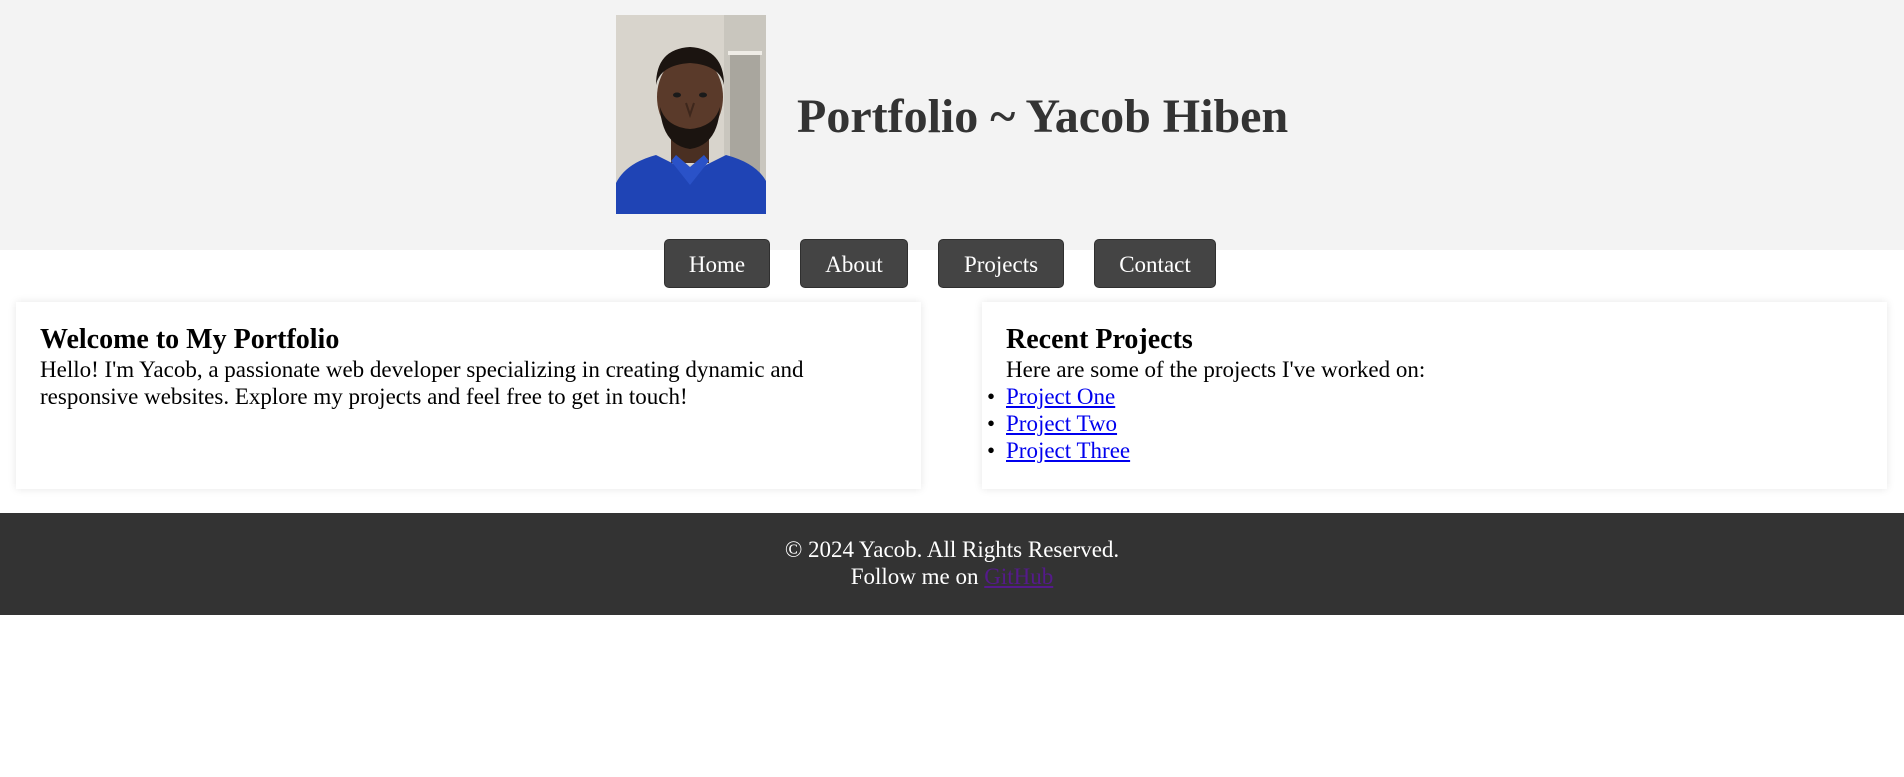  I want to click on follow-prefix: Follow me on, so click(917, 576).